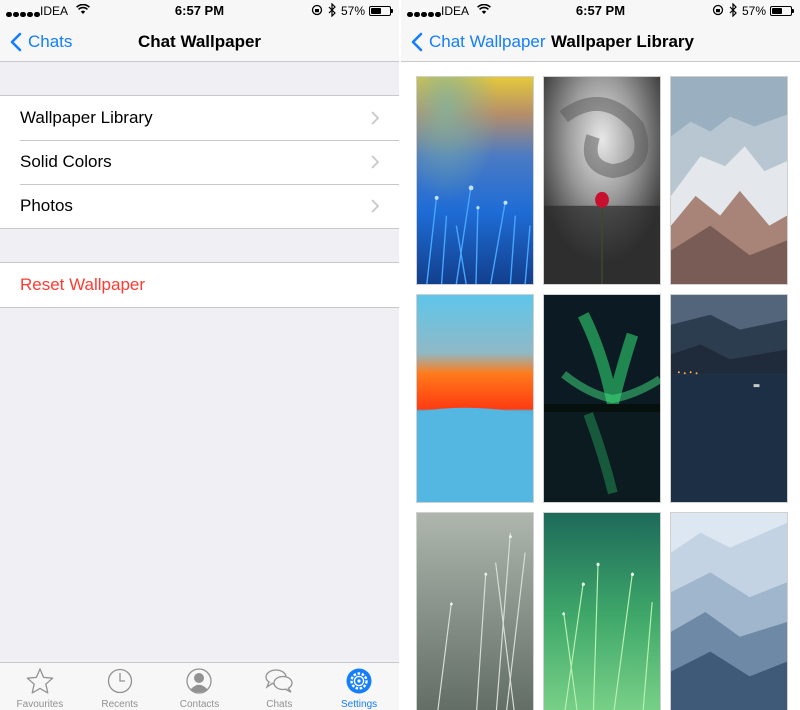 This screenshot has width=800, height=710. Describe the element at coordinates (199, 681) in the screenshot. I see `contact-icon` at that location.